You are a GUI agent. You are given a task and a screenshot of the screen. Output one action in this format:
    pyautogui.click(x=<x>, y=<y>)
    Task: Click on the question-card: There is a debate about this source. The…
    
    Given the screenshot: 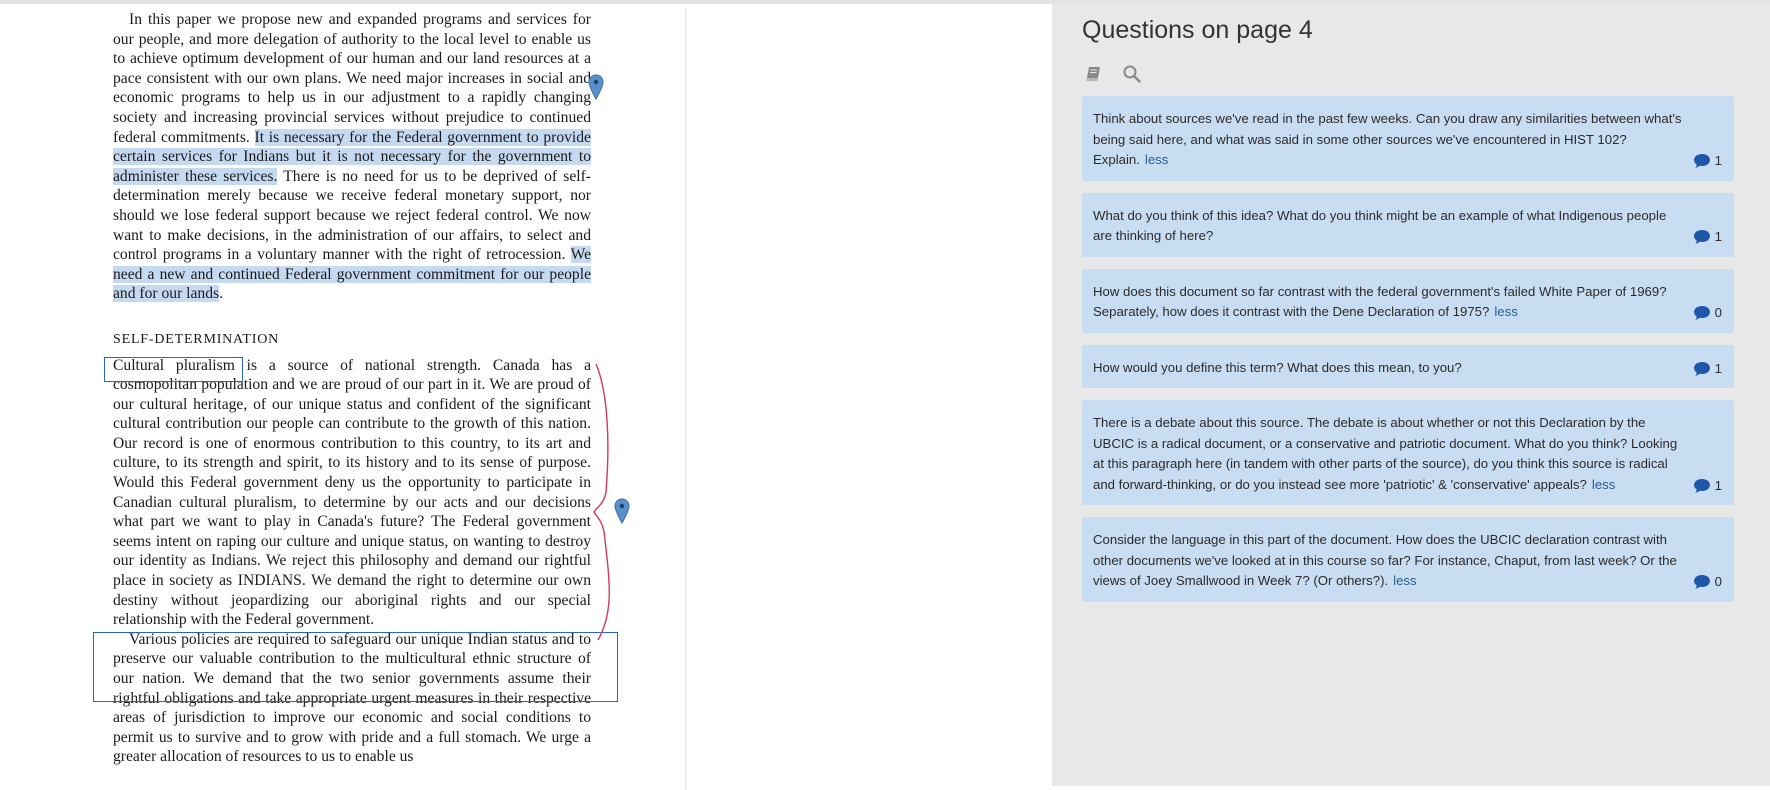 What is the action you would take?
    pyautogui.click(x=1408, y=452)
    